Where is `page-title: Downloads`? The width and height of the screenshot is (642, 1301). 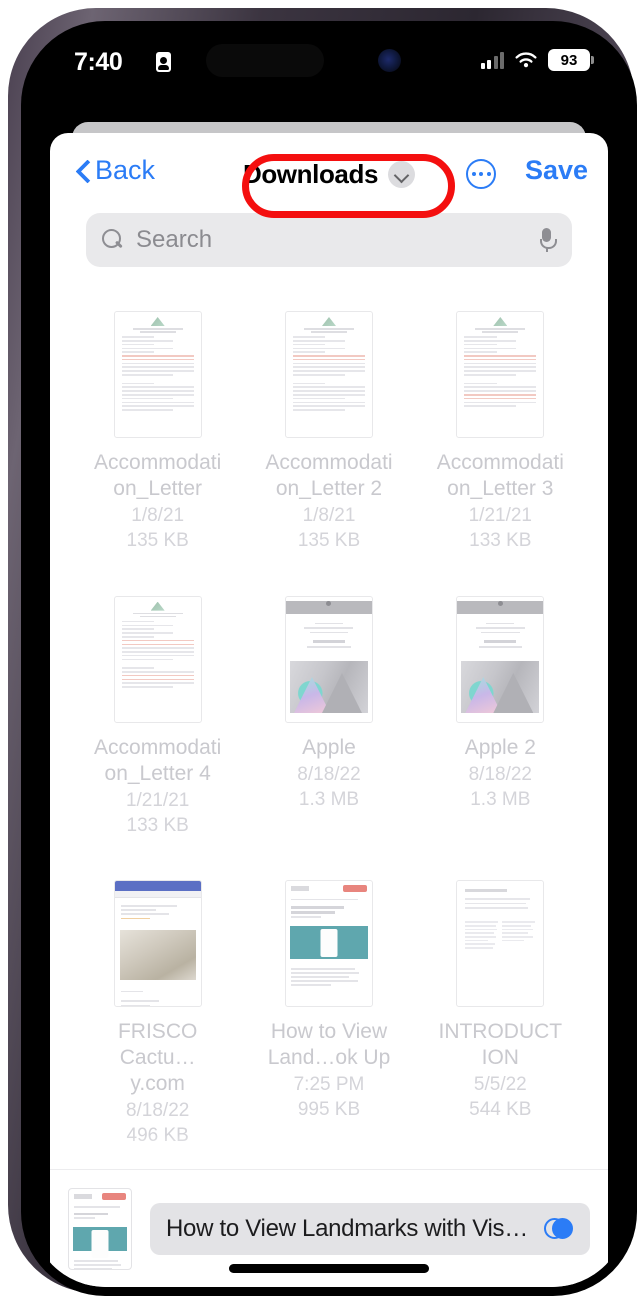
page-title: Downloads is located at coordinates (310, 174).